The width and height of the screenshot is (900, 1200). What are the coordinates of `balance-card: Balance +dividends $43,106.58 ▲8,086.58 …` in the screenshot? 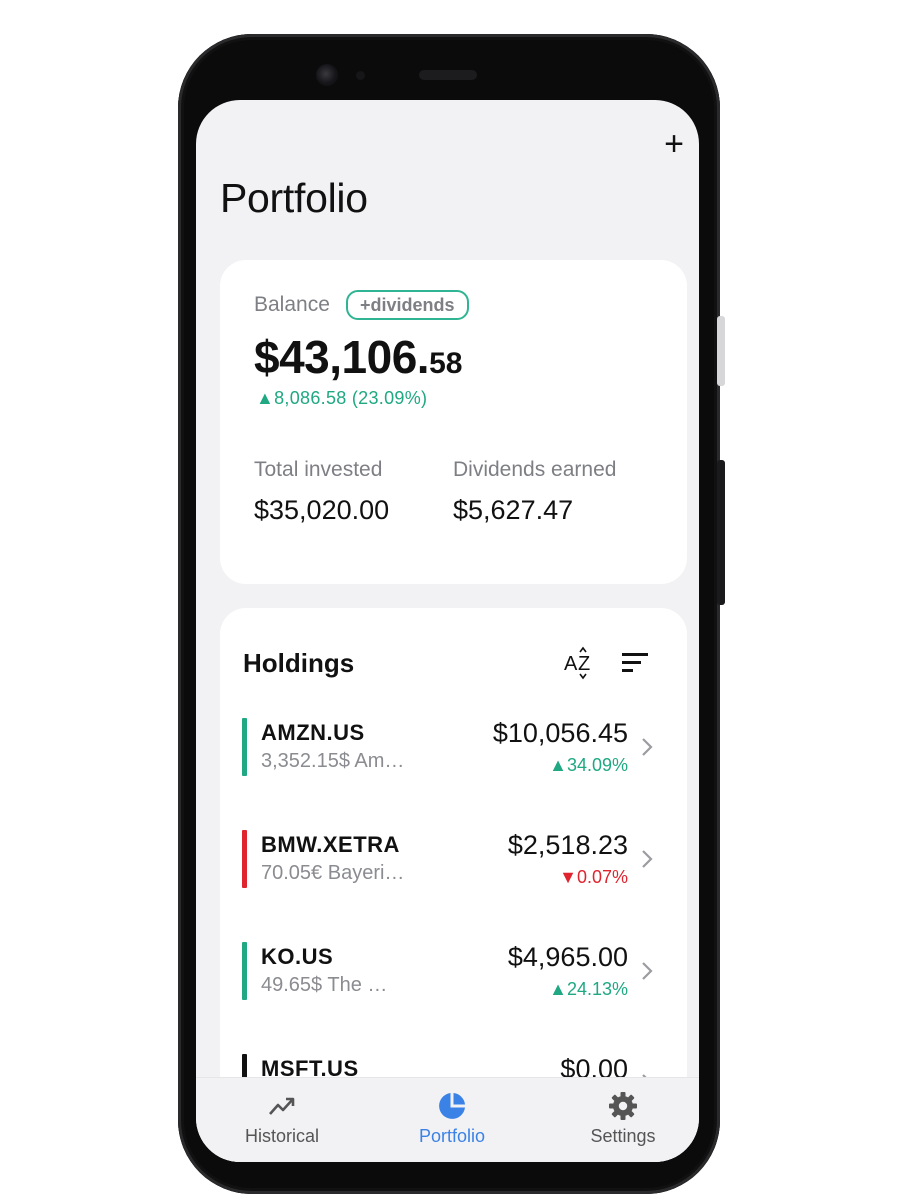 It's located at (453, 422).